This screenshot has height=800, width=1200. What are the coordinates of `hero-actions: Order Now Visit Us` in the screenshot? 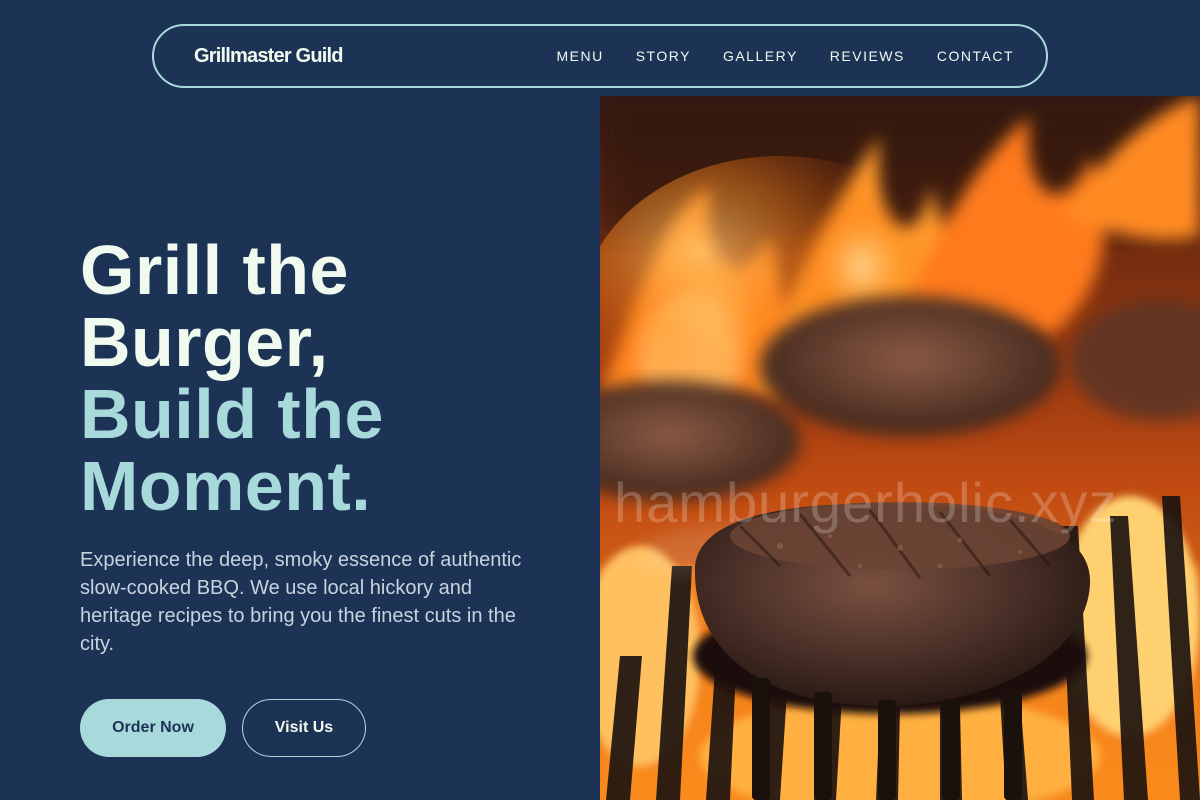 It's located at (223, 728).